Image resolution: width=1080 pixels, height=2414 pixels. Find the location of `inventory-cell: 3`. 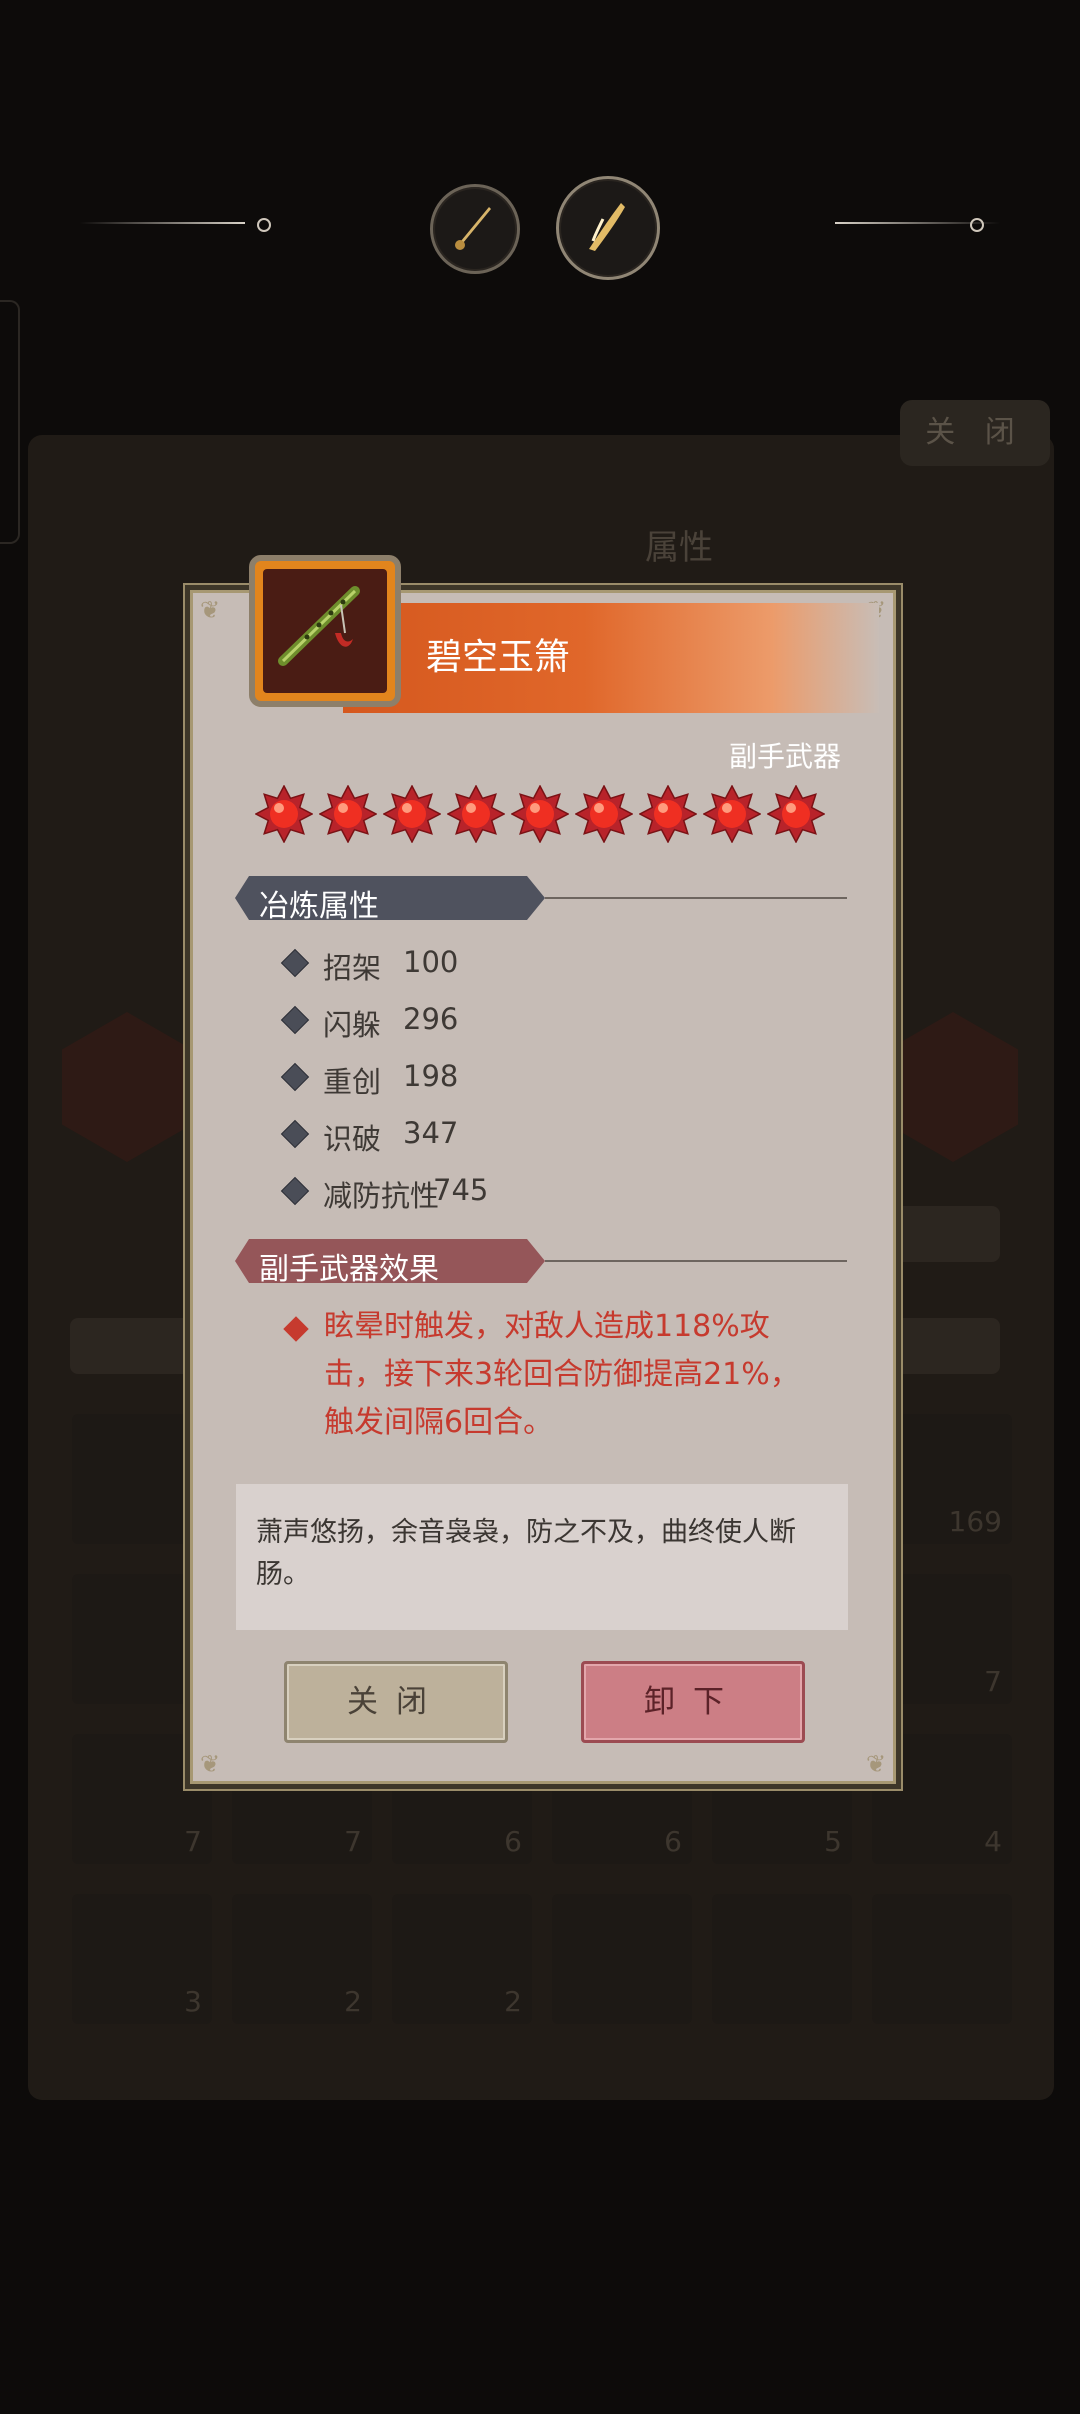

inventory-cell: 3 is located at coordinates (142, 1959).